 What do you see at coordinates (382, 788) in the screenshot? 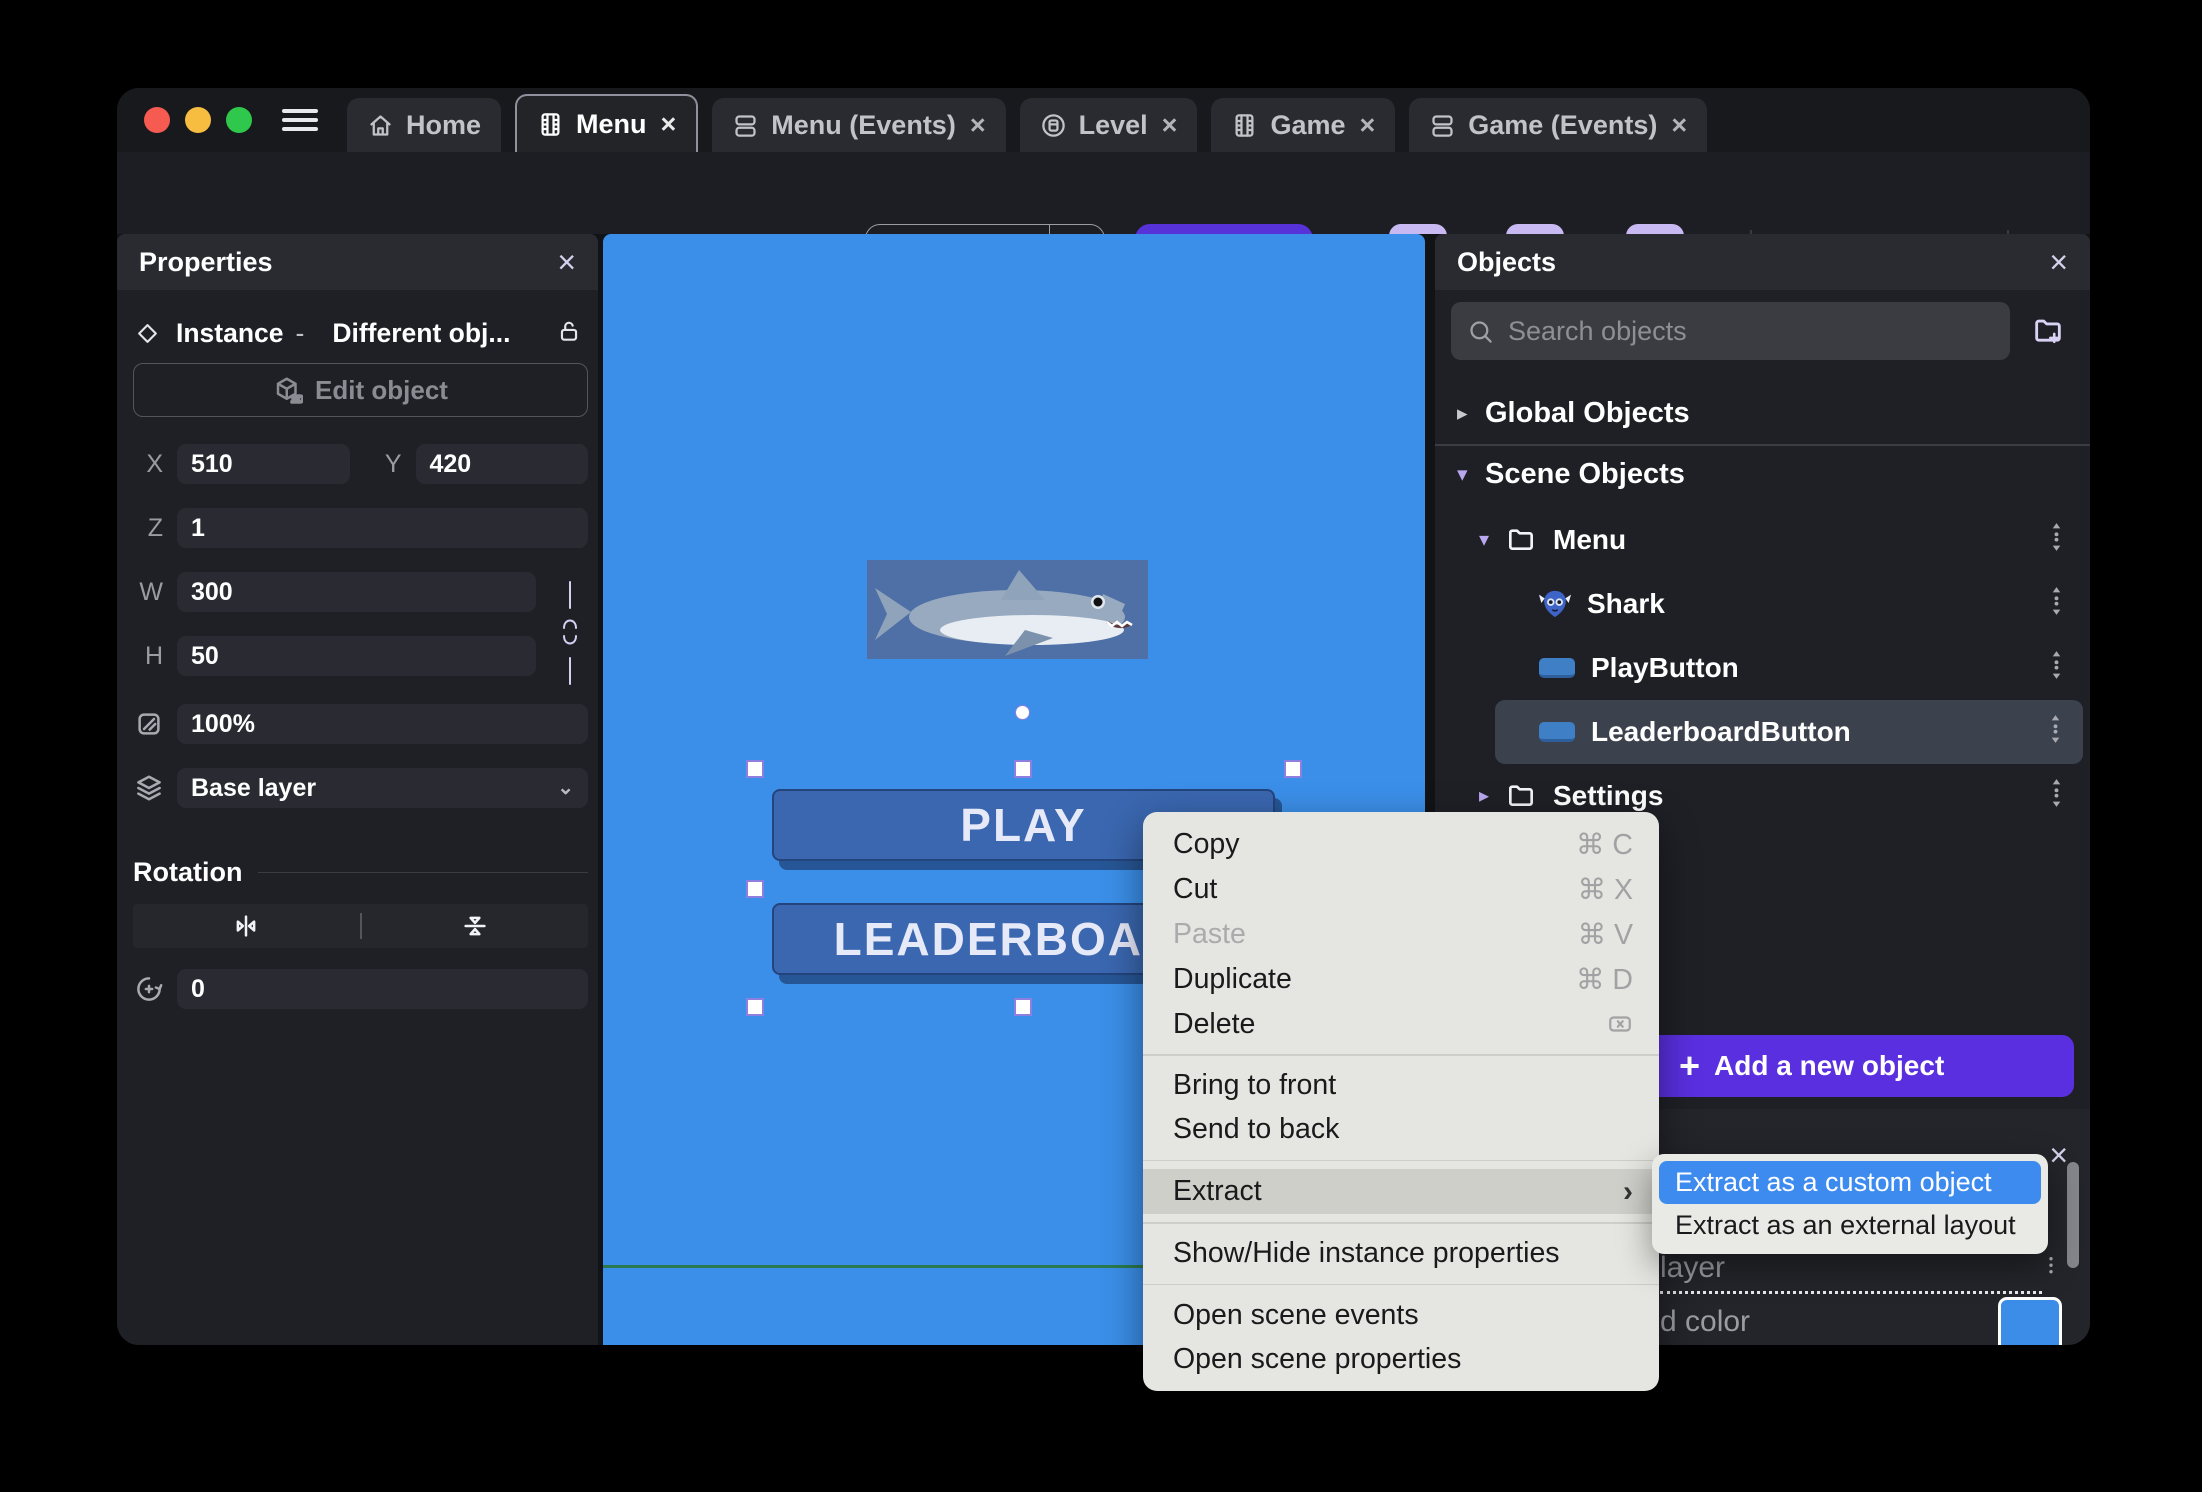
I see `layer-select: Base layer ⌄` at bounding box center [382, 788].